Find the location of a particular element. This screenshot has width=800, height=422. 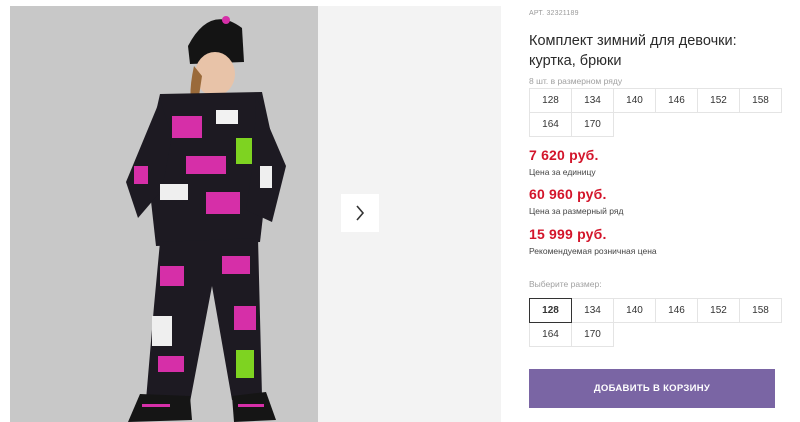

unit-price-label: Цена за единицу is located at coordinates (562, 172).